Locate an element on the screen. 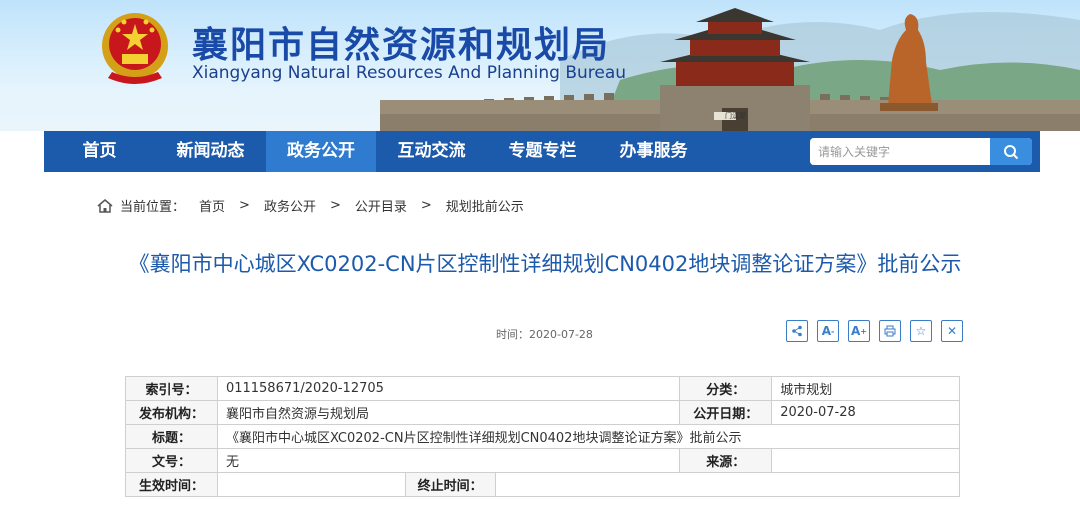 The height and width of the screenshot is (514, 1080). table-row: 生效时间： 终止时间： is located at coordinates (543, 484).